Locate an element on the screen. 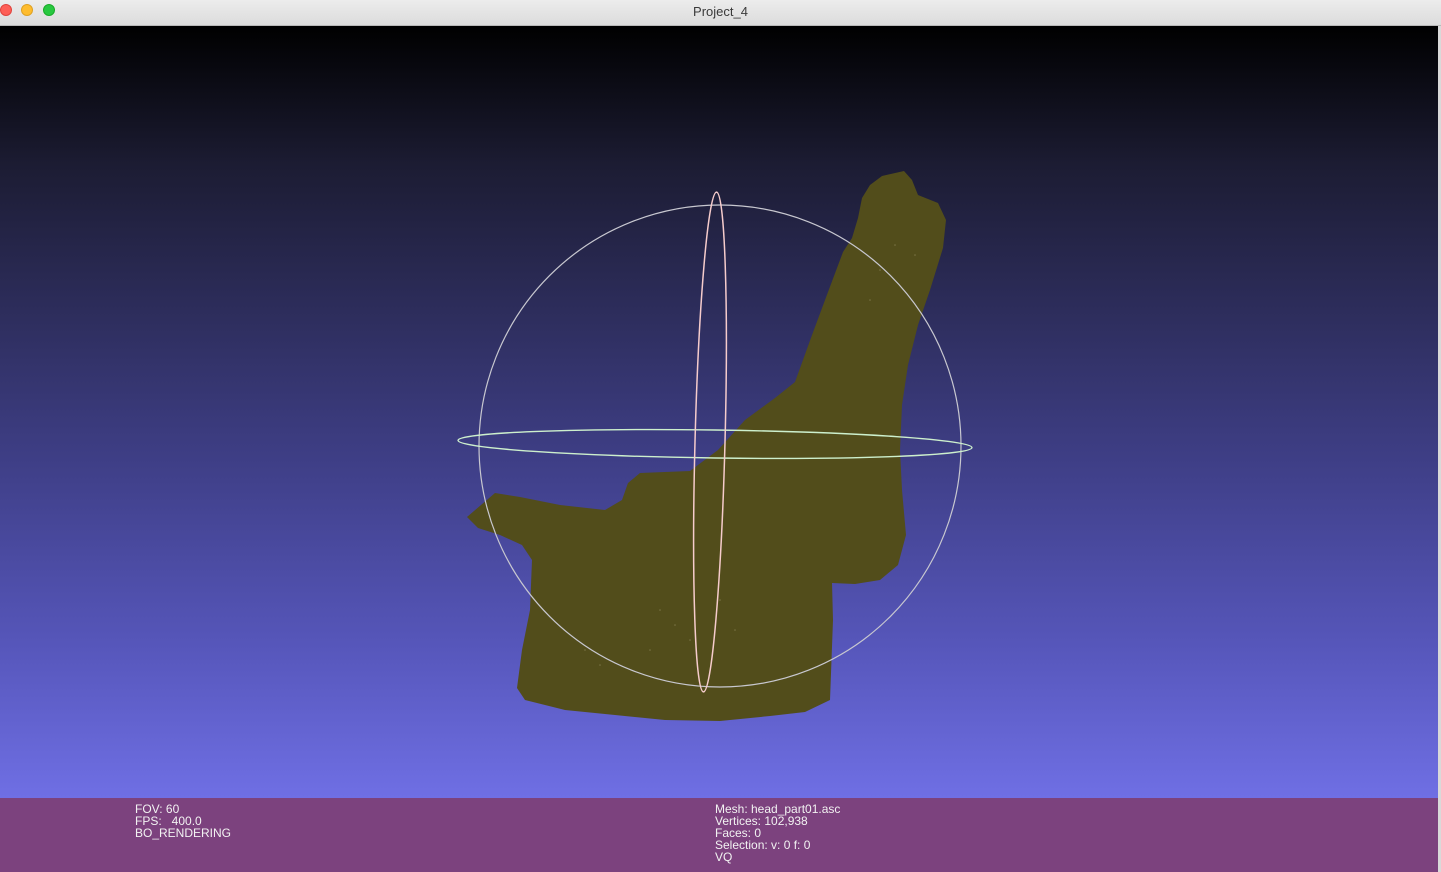  window-titlebar: Project_4 is located at coordinates (720, 13).